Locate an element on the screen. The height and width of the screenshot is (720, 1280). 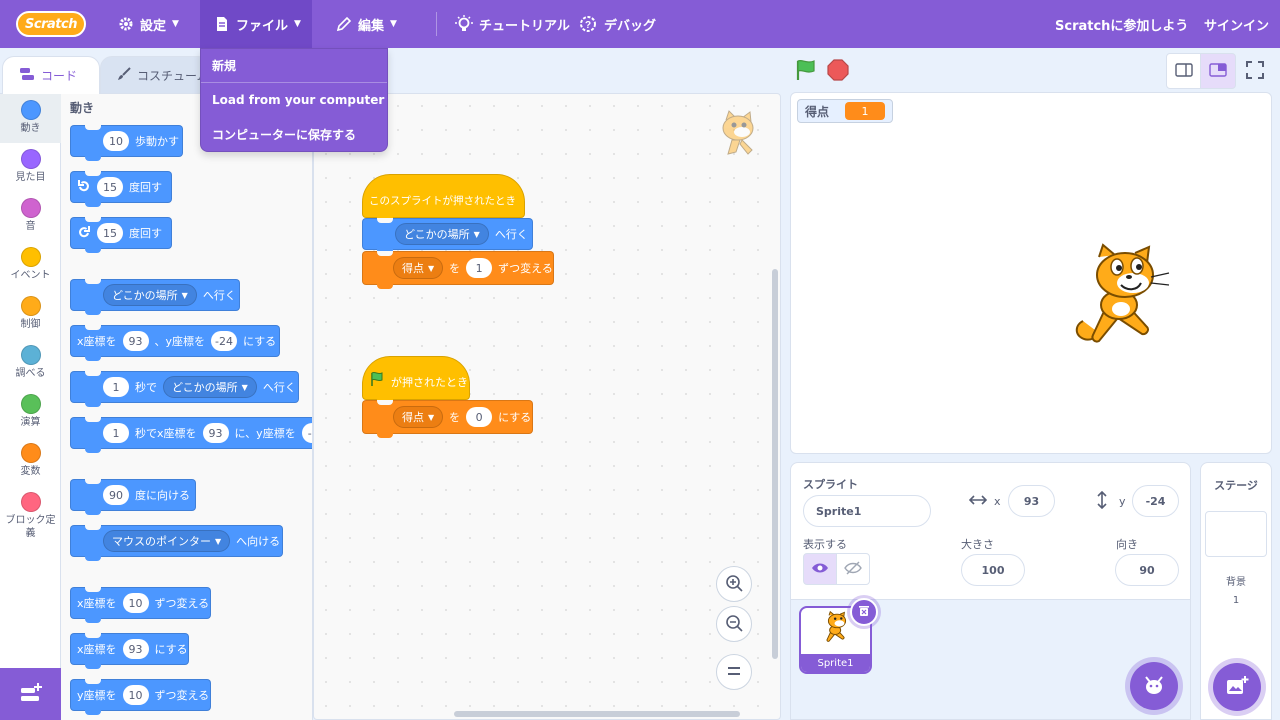
category-variables: 変数 is located at coordinates (30, 461).